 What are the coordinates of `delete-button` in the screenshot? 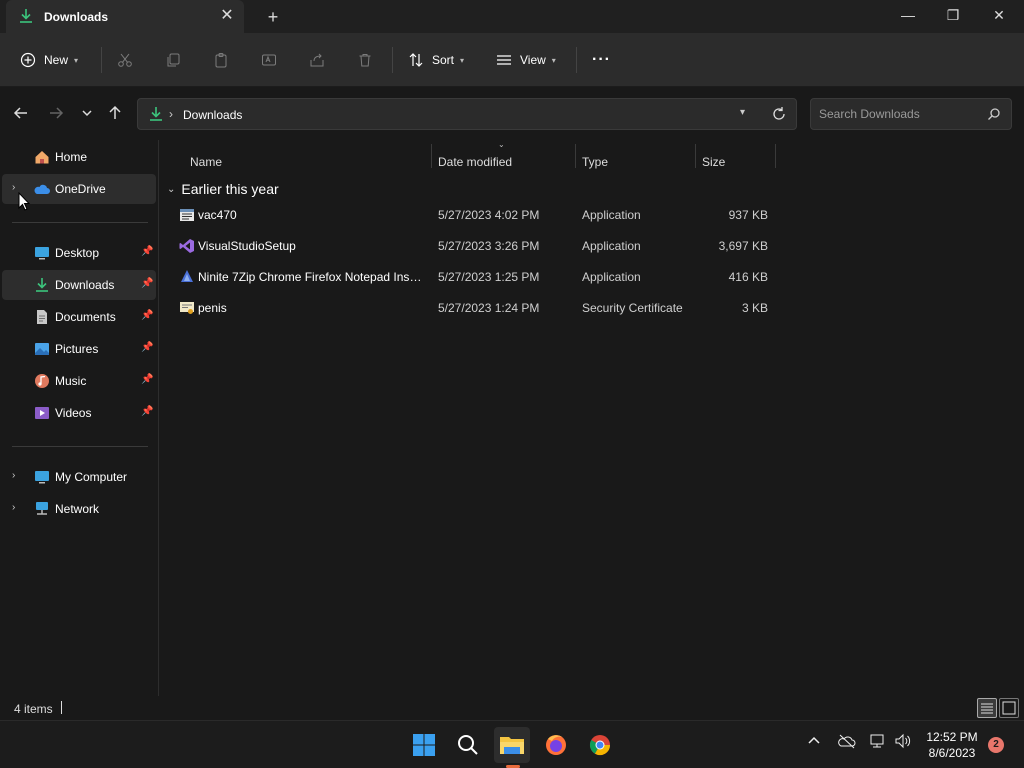 It's located at (365, 60).